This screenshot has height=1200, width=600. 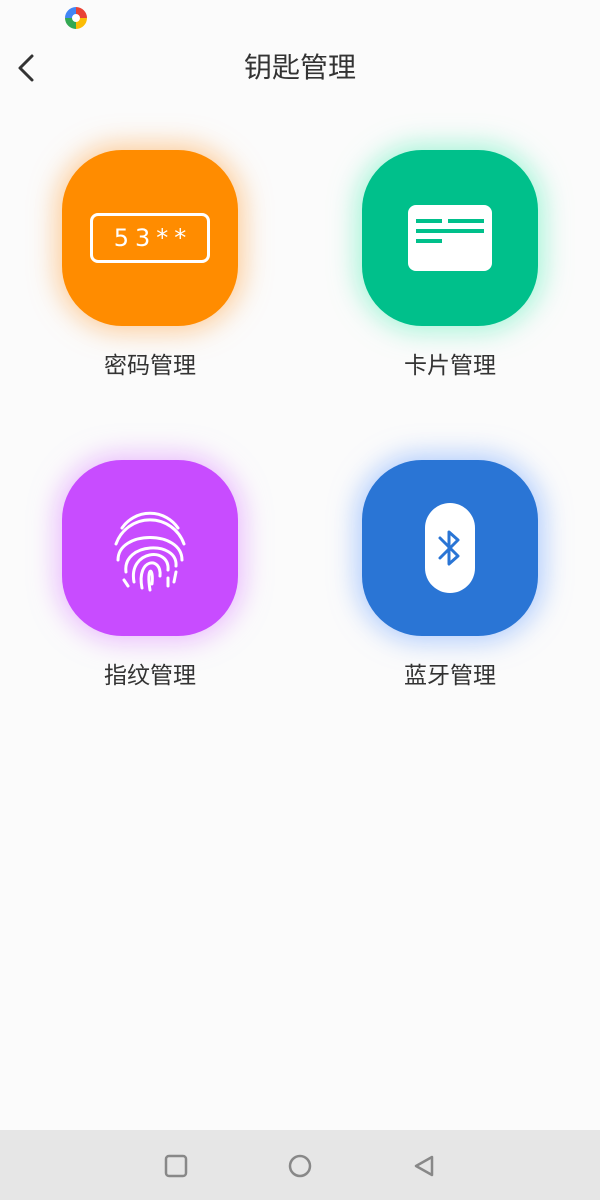 I want to click on circle-icon, so click(x=300, y=1166).